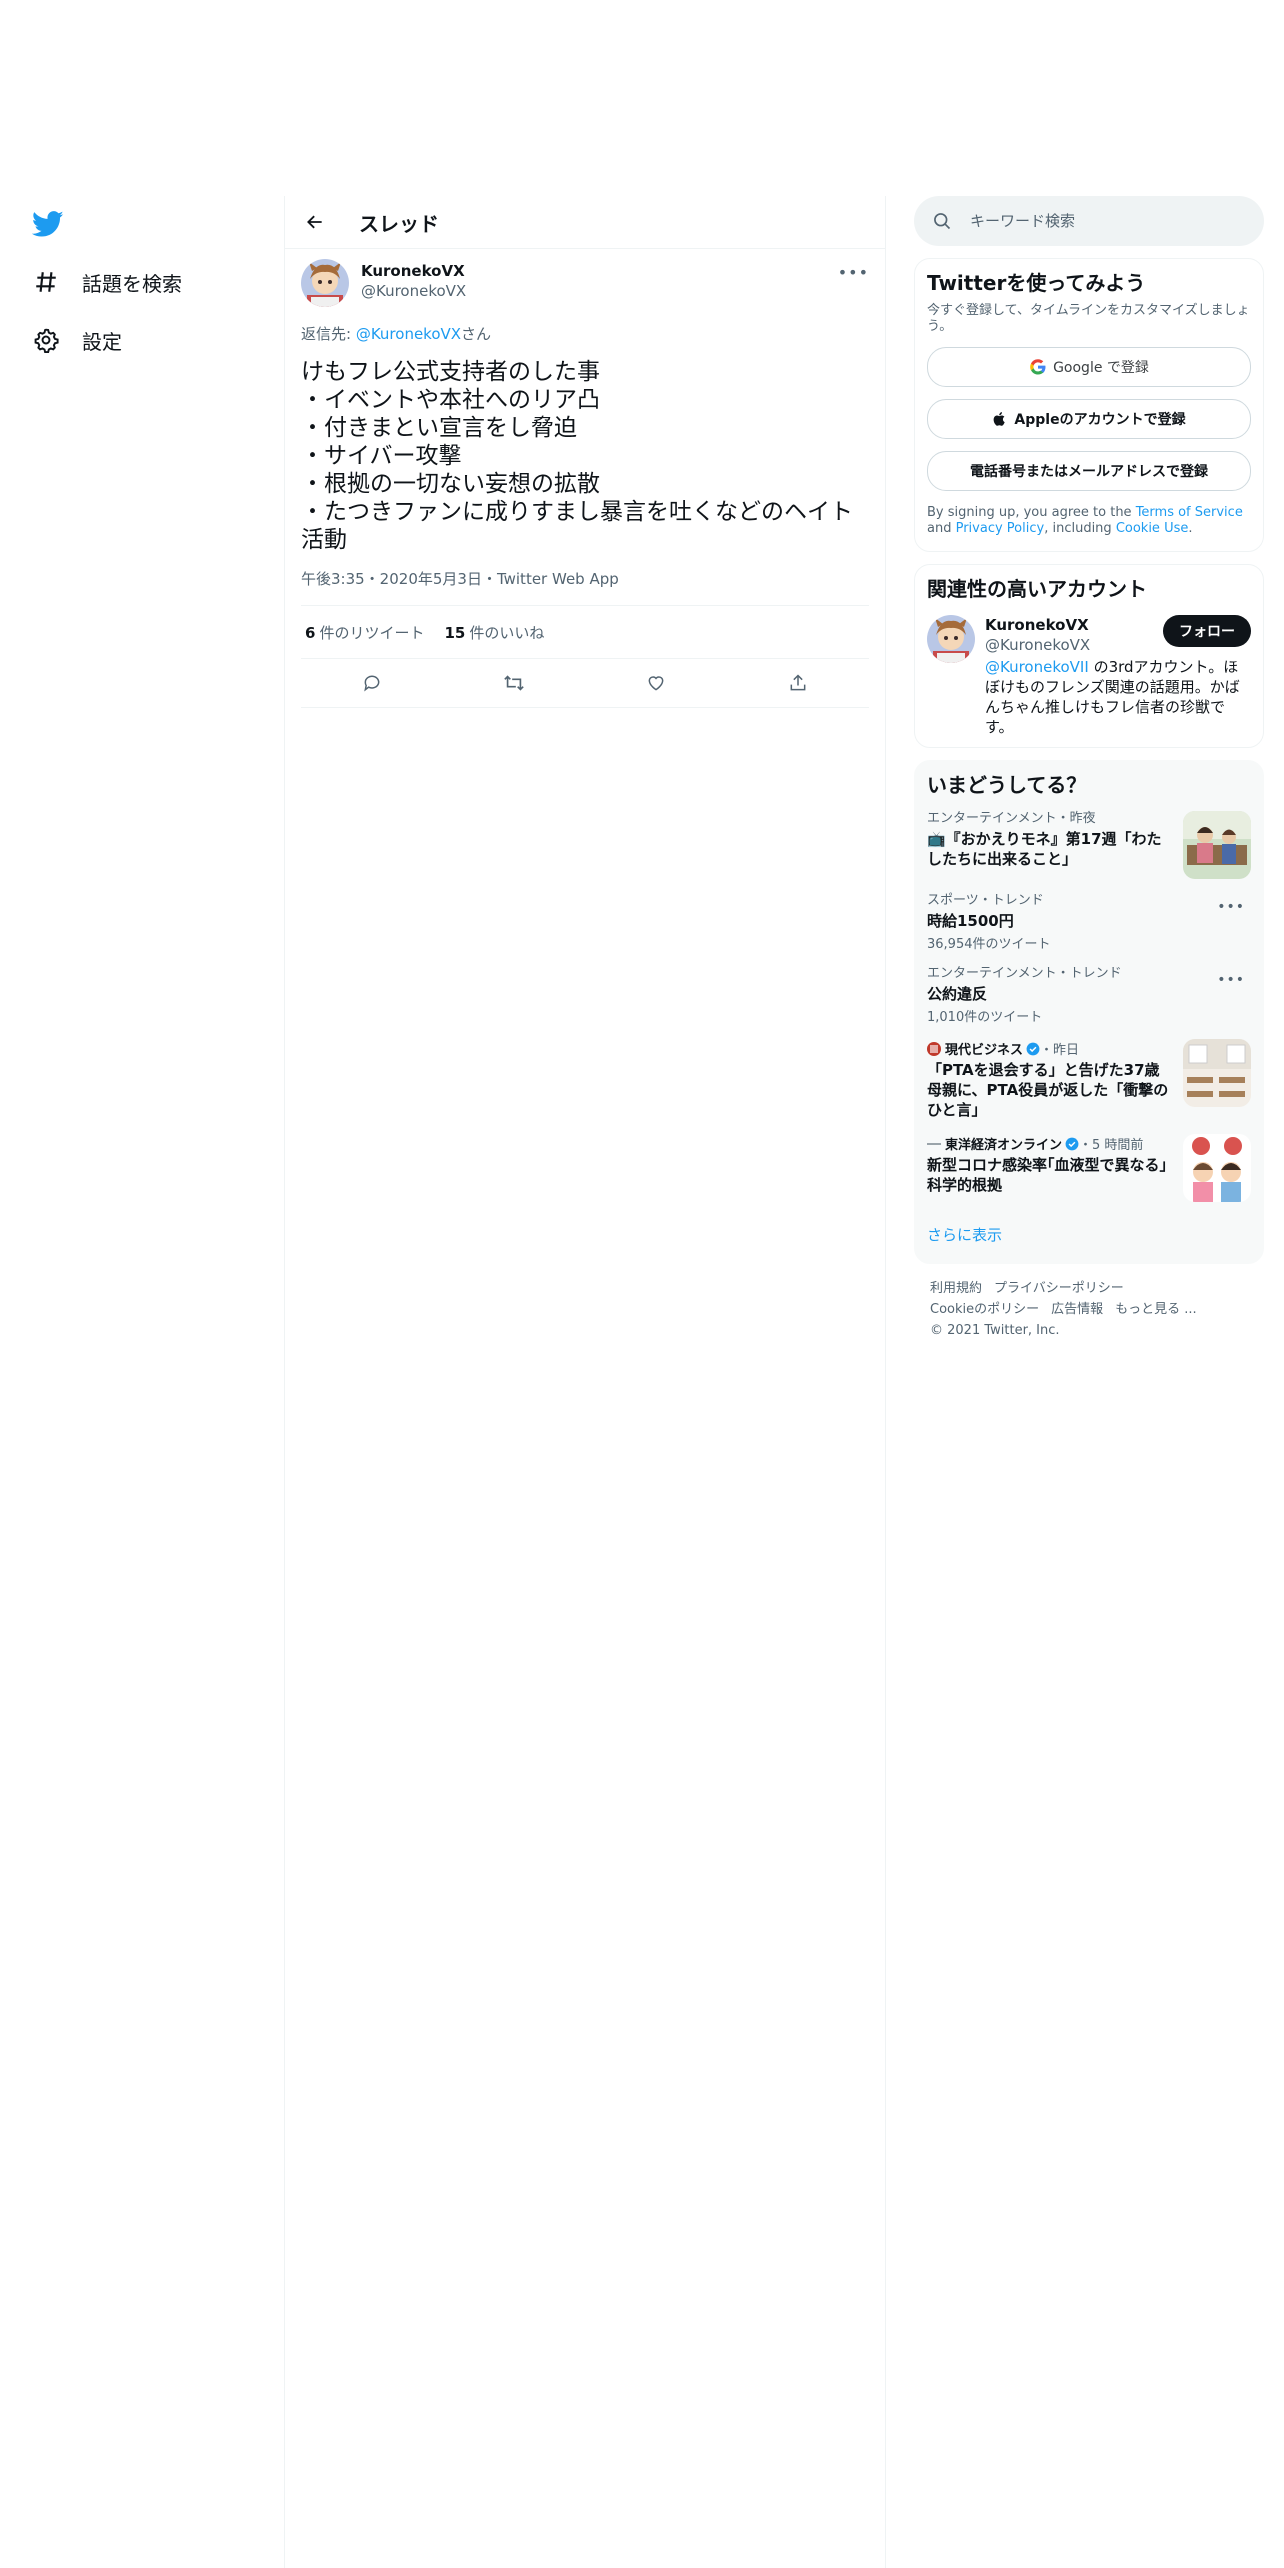 This screenshot has width=1284, height=2568. What do you see at coordinates (1037, 645) in the screenshot?
I see `related-handle: @KuronekoVX` at bounding box center [1037, 645].